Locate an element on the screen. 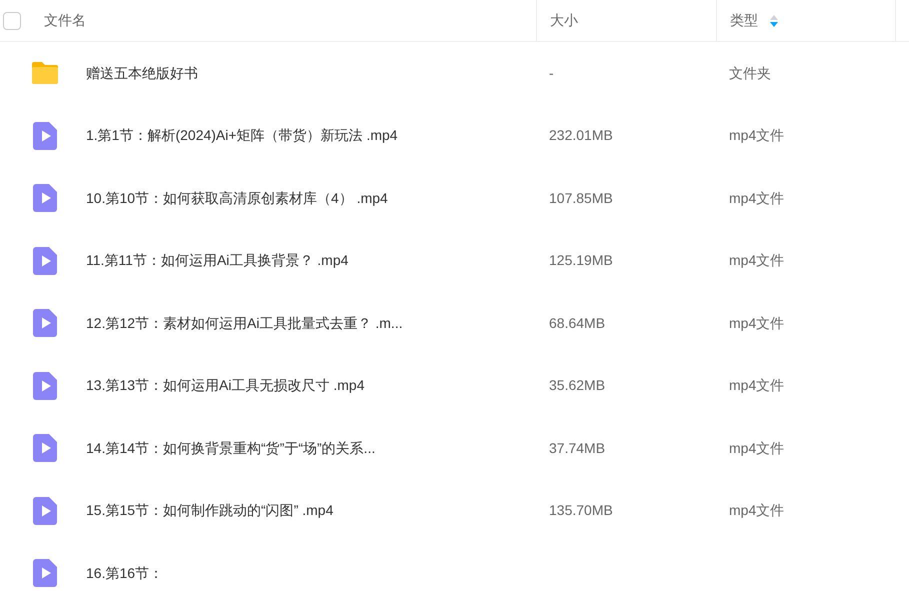 The image size is (909, 591). file-size: 135.70MB is located at coordinates (581, 510).